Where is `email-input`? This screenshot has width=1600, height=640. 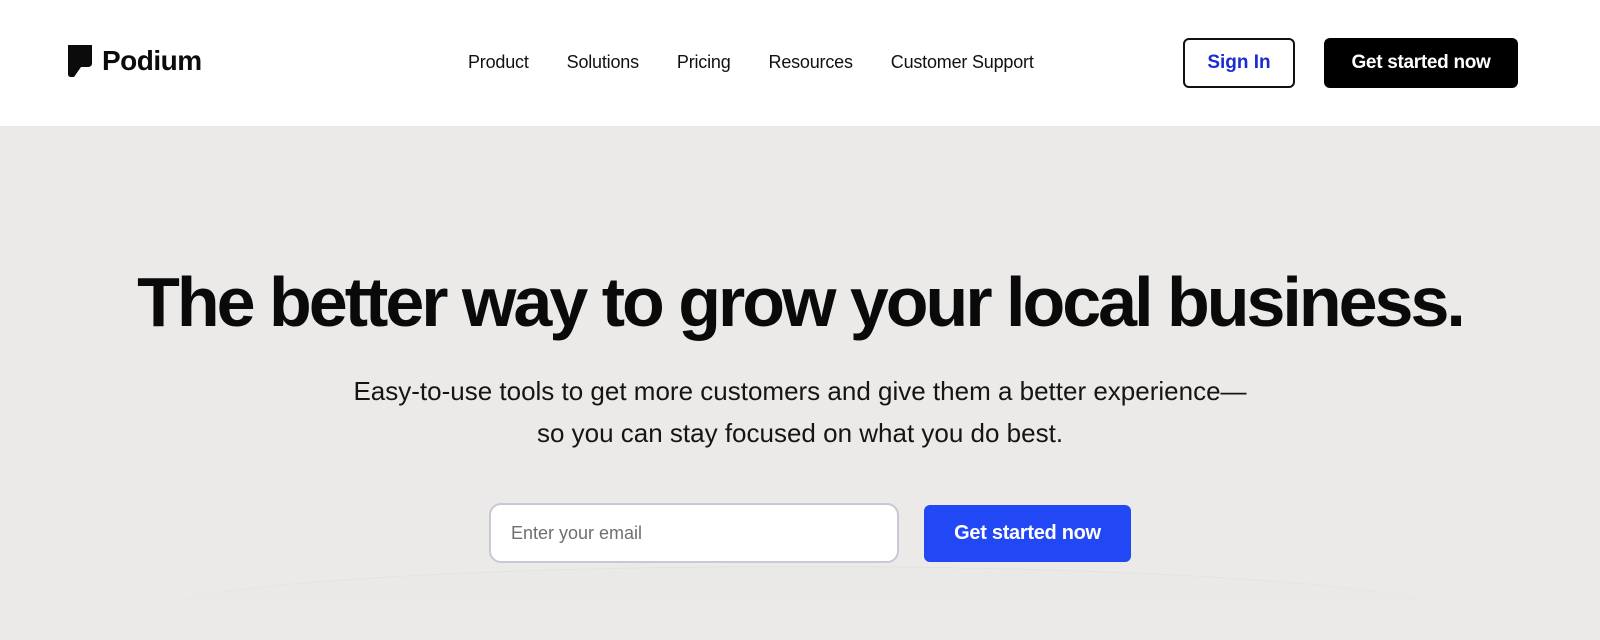 email-input is located at coordinates (694, 533).